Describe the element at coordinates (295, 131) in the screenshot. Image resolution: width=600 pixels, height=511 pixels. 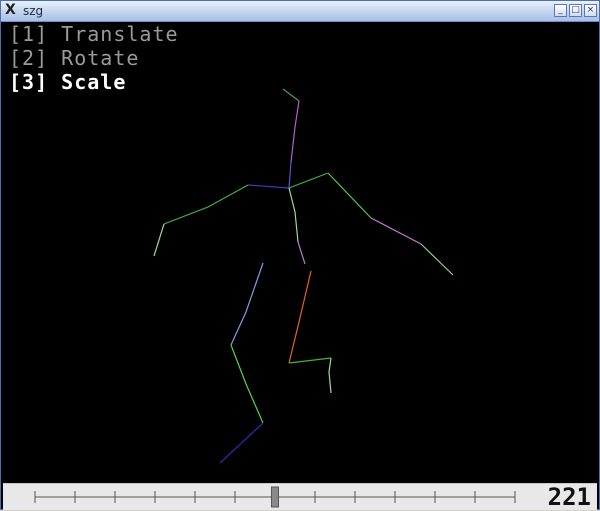
I see `bone-neck` at that location.